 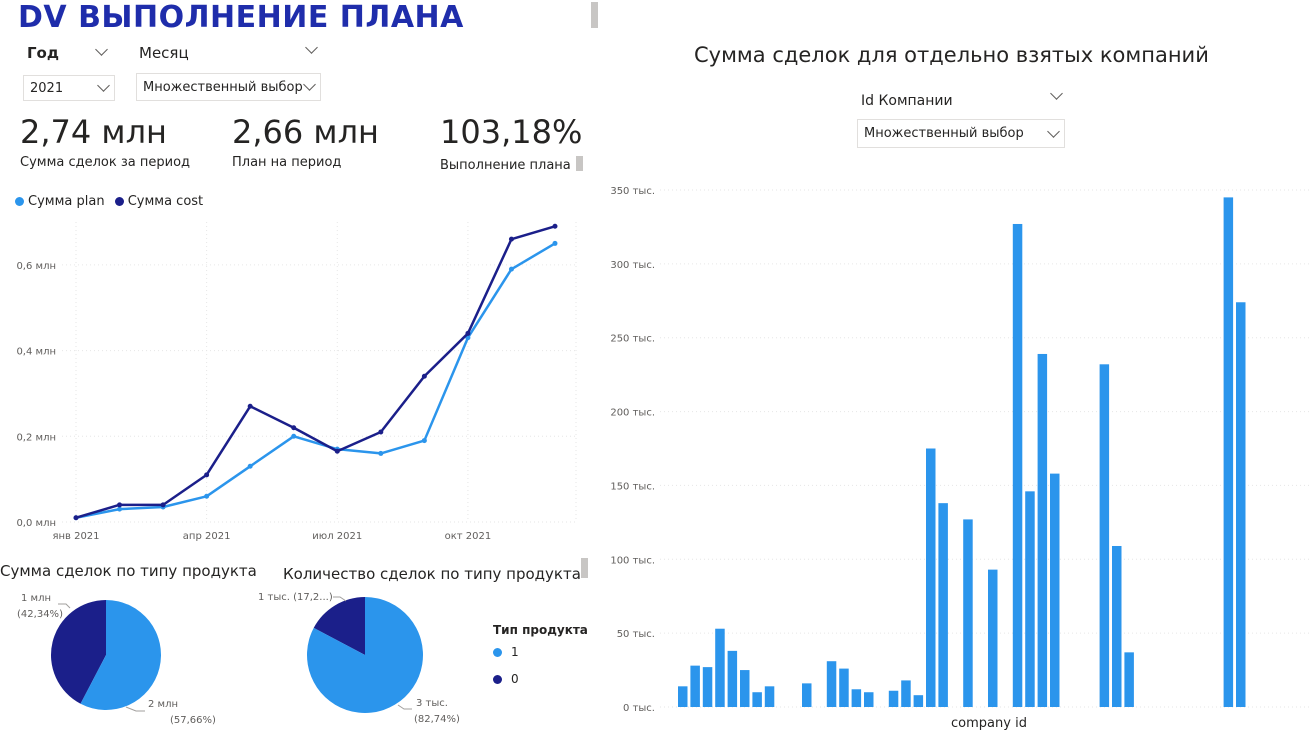 What do you see at coordinates (437, 719) in the screenshot?
I see `slice-label: (82,74%)` at bounding box center [437, 719].